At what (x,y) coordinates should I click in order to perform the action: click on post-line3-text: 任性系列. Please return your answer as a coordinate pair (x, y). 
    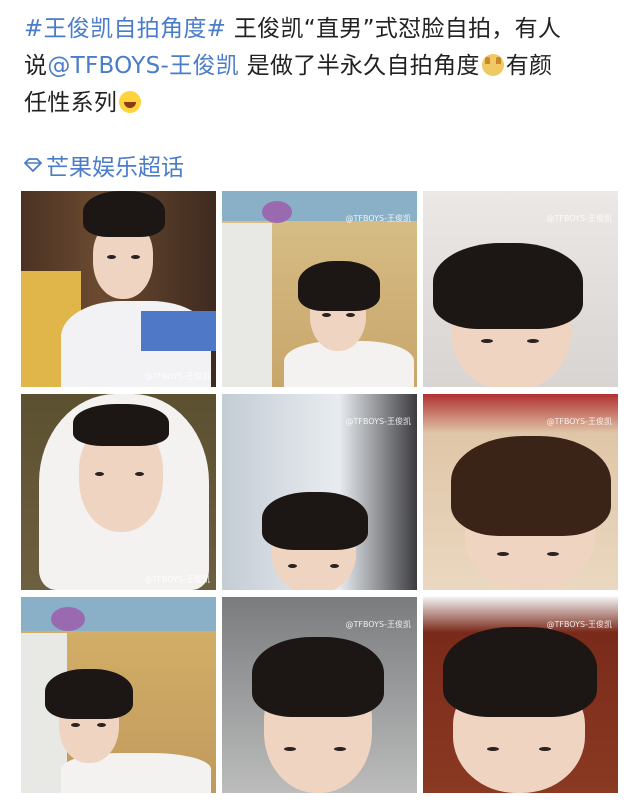
    Looking at the image, I should click on (71, 103).